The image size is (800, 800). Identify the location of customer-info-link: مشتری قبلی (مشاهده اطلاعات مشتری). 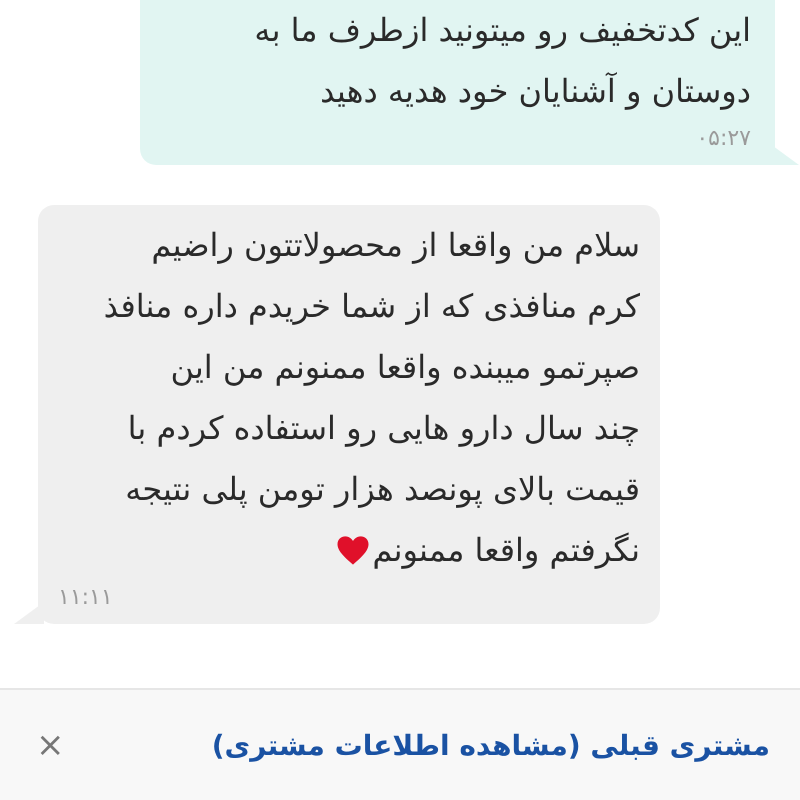
(491, 745).